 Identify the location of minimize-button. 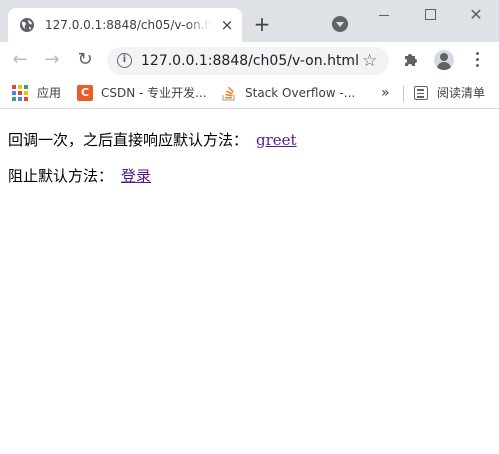
(384, 15).